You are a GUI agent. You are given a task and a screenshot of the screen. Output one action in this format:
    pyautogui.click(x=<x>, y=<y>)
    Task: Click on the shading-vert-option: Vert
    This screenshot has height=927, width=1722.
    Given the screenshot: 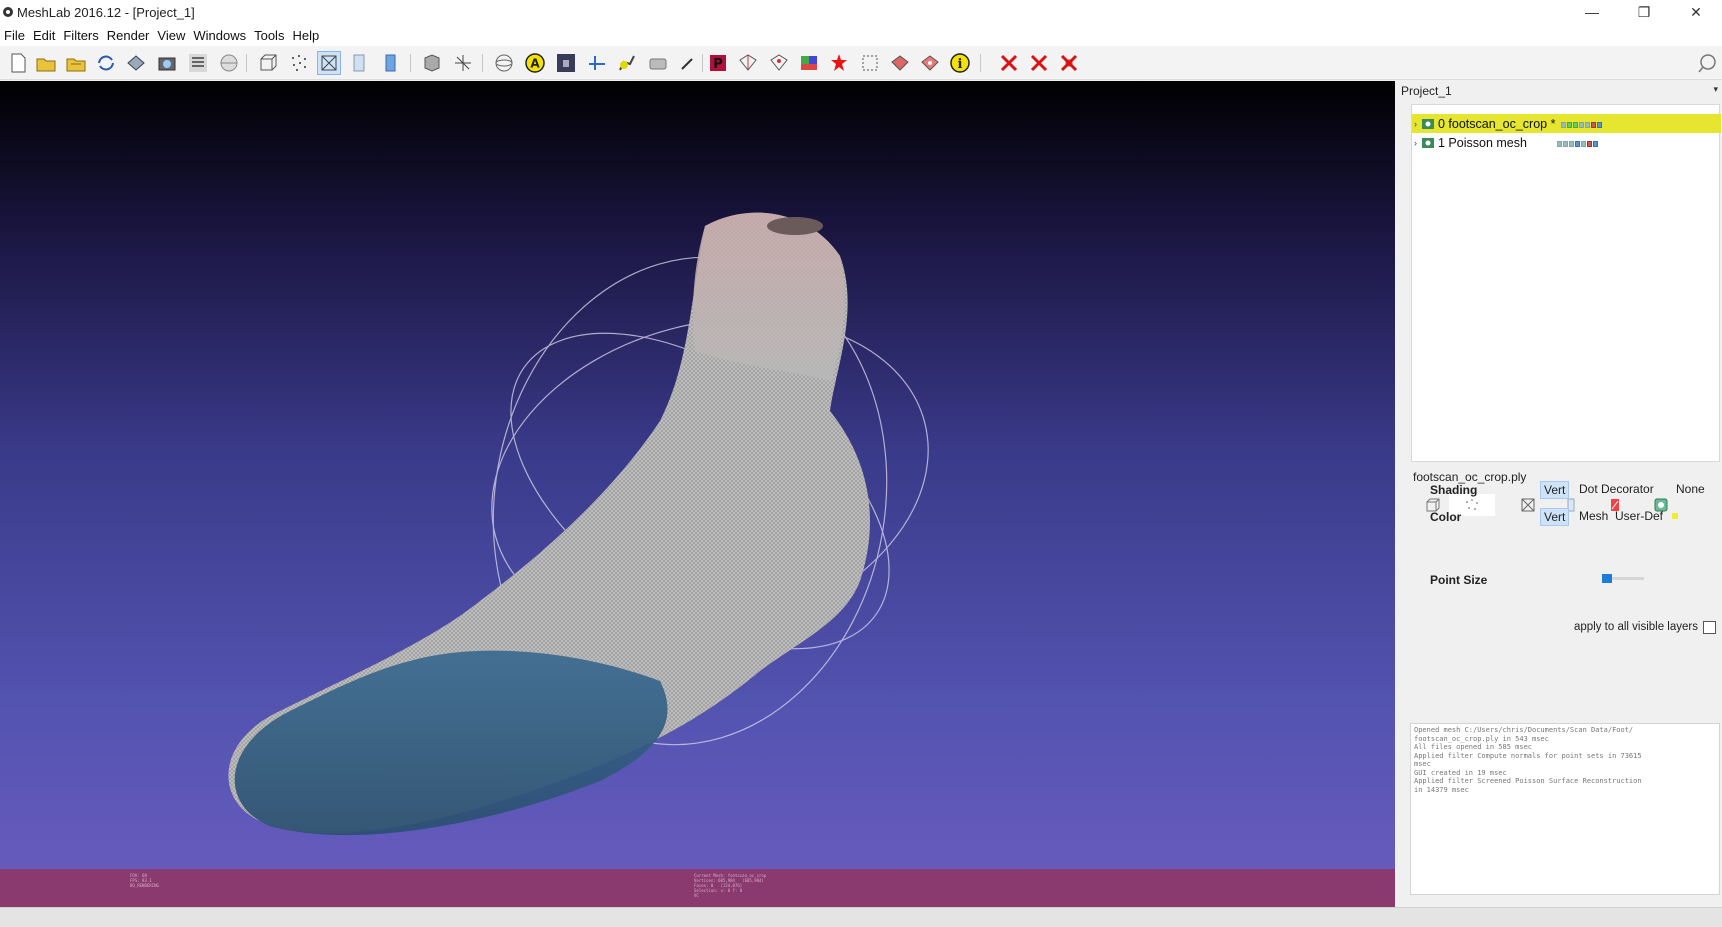 What is the action you would take?
    pyautogui.click(x=1555, y=490)
    